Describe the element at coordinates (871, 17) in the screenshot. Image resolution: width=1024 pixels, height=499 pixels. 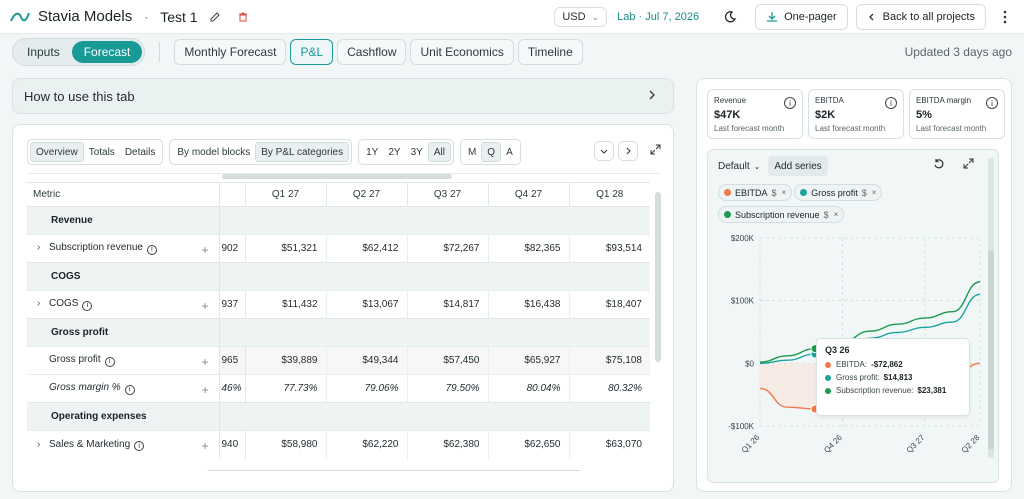
I see `chevron-left-icon` at that location.